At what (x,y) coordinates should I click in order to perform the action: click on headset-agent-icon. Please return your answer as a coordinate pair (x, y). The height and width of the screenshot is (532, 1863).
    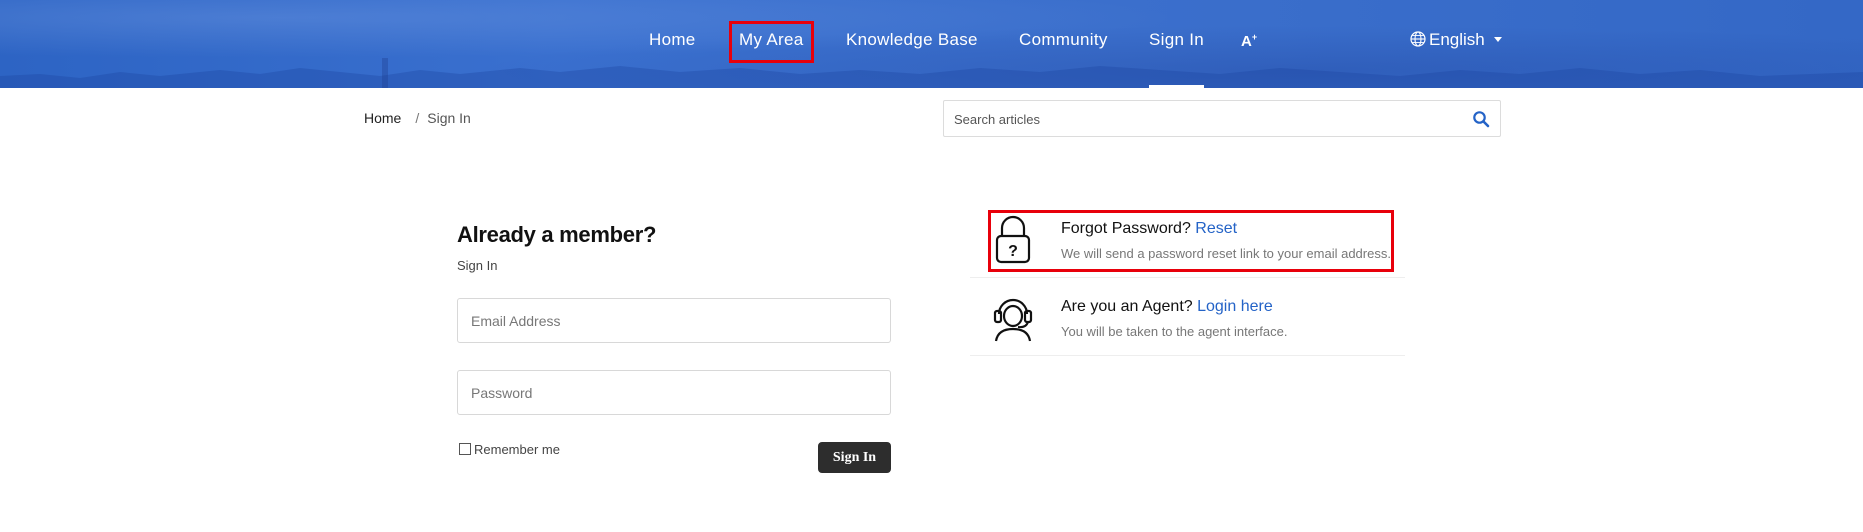
    Looking at the image, I should click on (1013, 320).